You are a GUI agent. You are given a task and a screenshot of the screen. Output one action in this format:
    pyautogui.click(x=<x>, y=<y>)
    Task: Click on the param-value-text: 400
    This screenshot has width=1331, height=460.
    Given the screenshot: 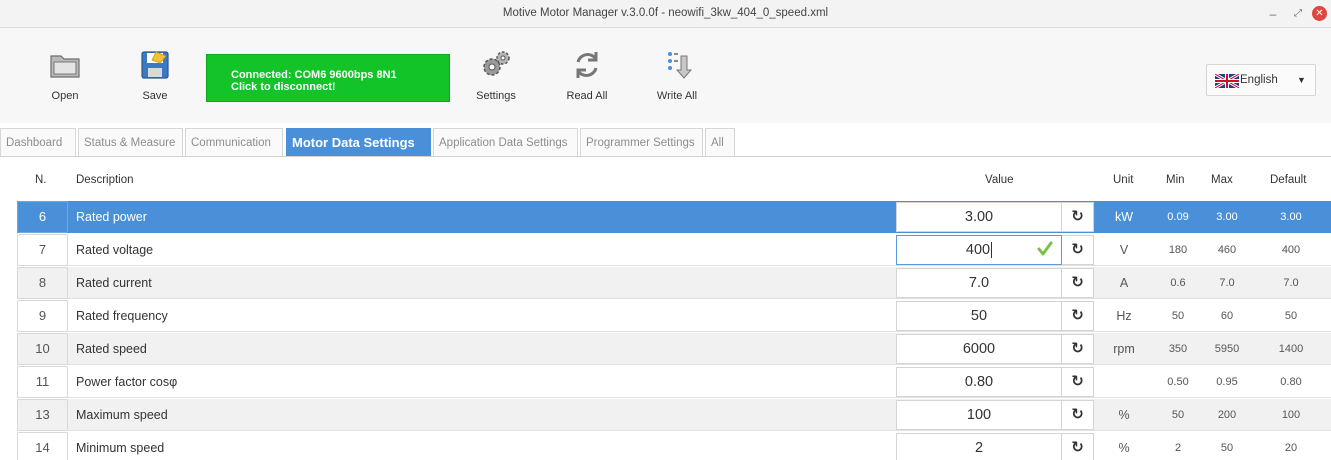 What is the action you would take?
    pyautogui.click(x=978, y=250)
    